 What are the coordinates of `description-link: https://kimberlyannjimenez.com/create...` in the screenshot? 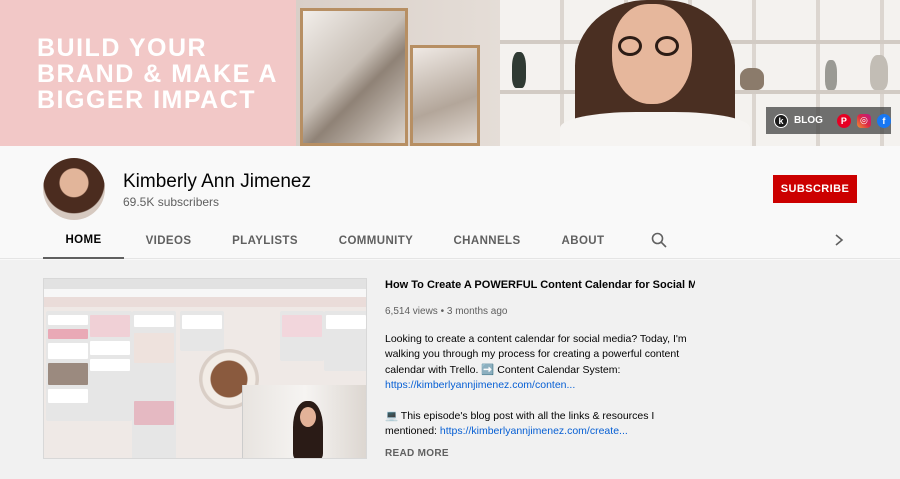 It's located at (534, 431).